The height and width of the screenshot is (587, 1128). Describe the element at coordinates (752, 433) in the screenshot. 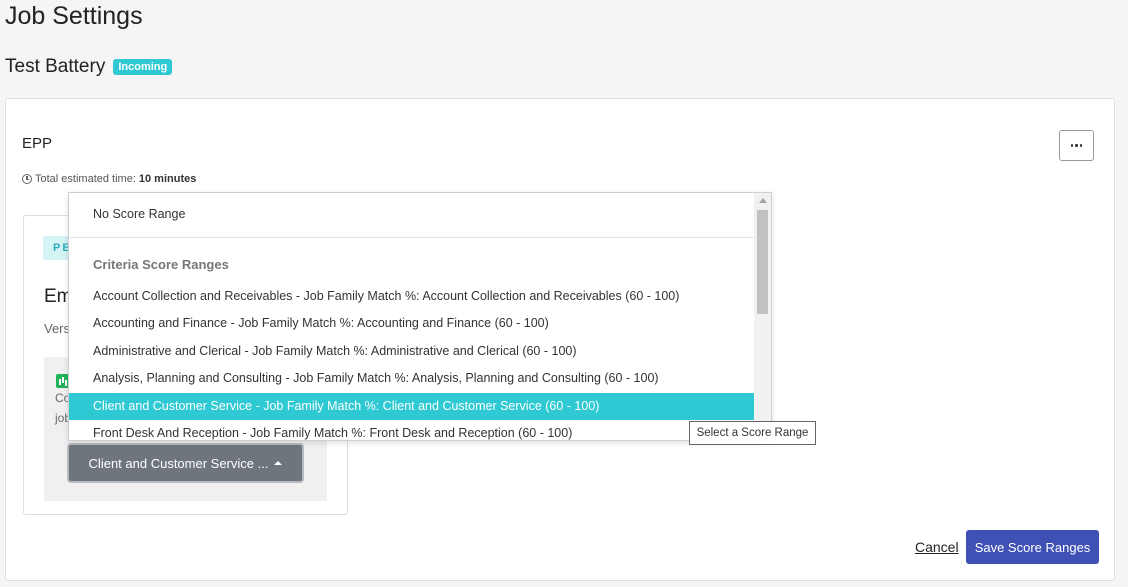

I see `tooltip: Select a Score Range` at that location.